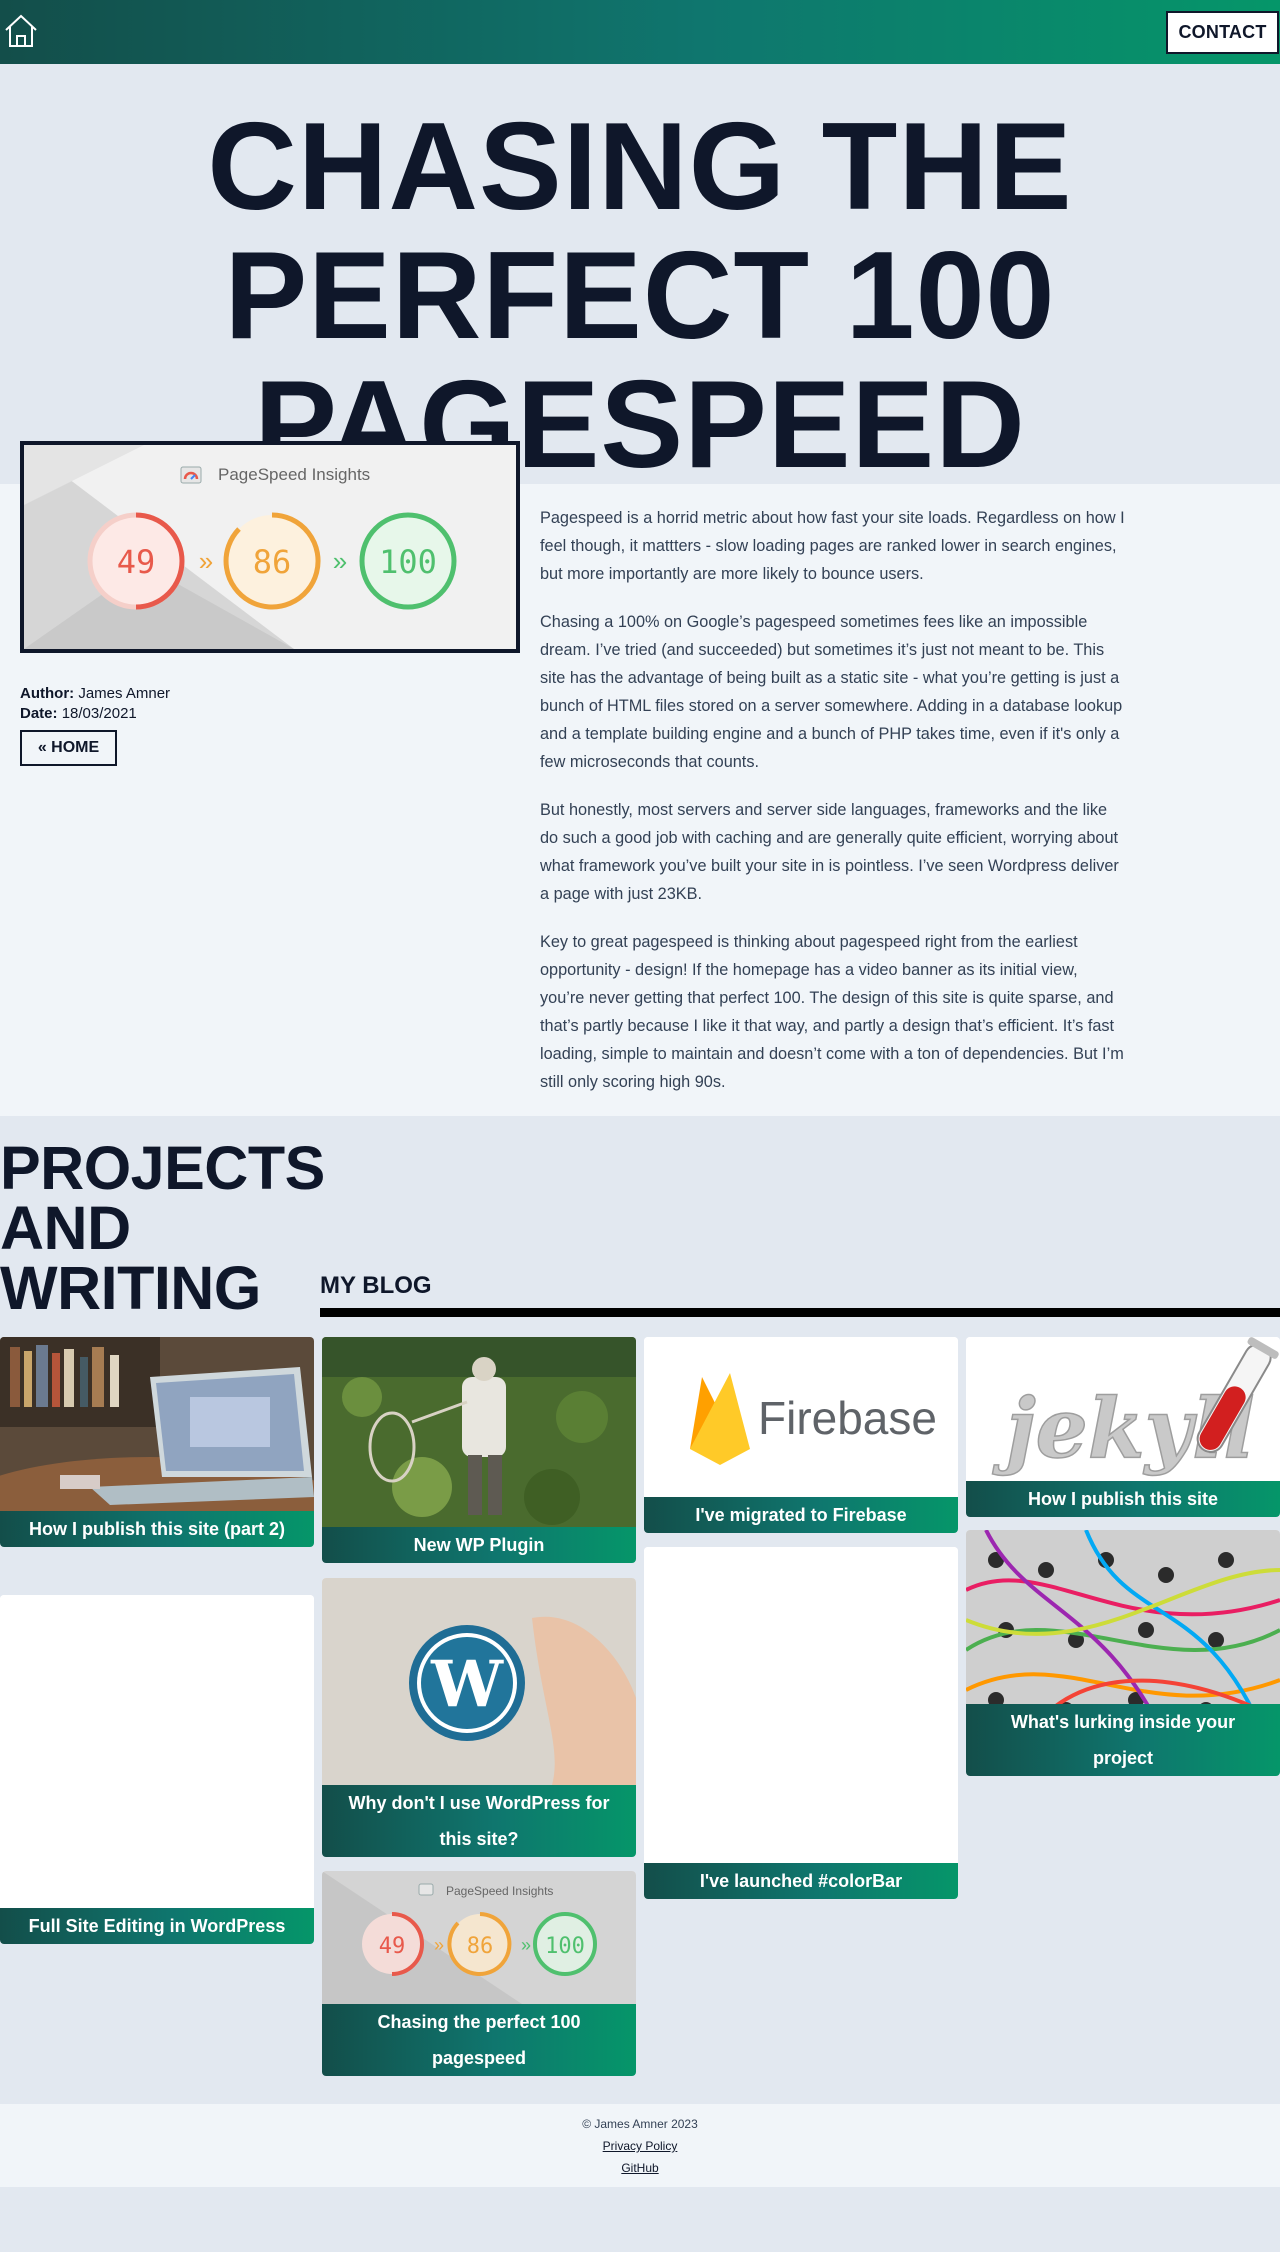 The width and height of the screenshot is (1280, 2252). What do you see at coordinates (479, 1545) in the screenshot?
I see `card-title: New WP Plugin` at bounding box center [479, 1545].